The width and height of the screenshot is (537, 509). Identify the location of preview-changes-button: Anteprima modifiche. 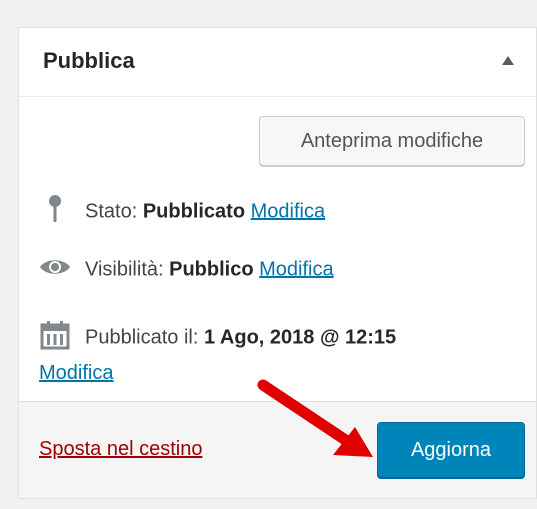
(392, 141).